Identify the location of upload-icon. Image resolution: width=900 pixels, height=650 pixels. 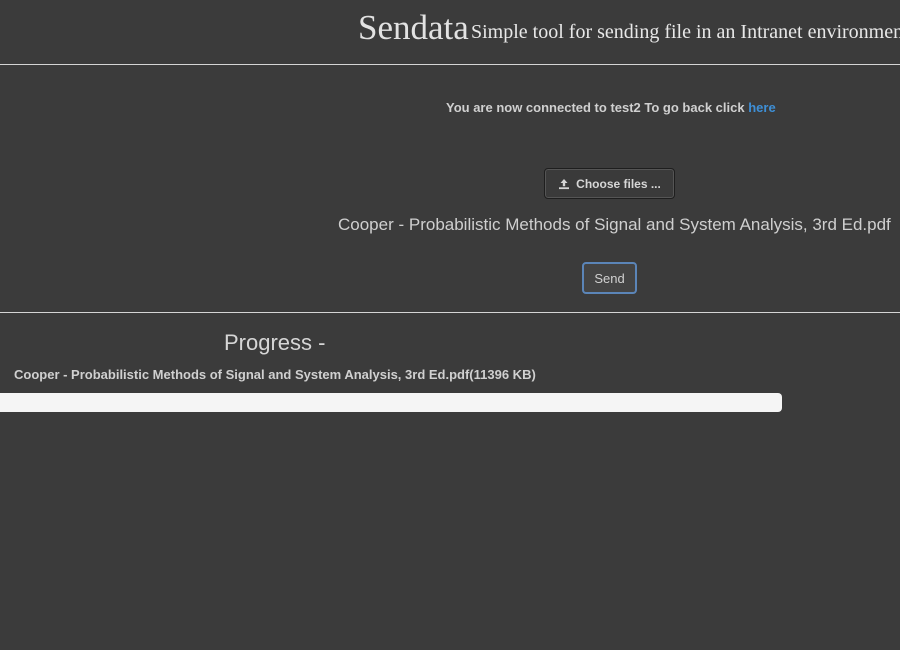
(564, 183).